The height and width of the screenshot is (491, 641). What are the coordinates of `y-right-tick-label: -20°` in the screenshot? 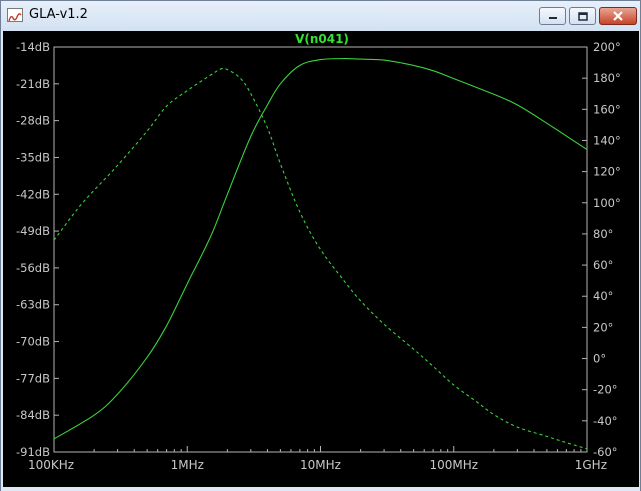 It's located at (605, 390).